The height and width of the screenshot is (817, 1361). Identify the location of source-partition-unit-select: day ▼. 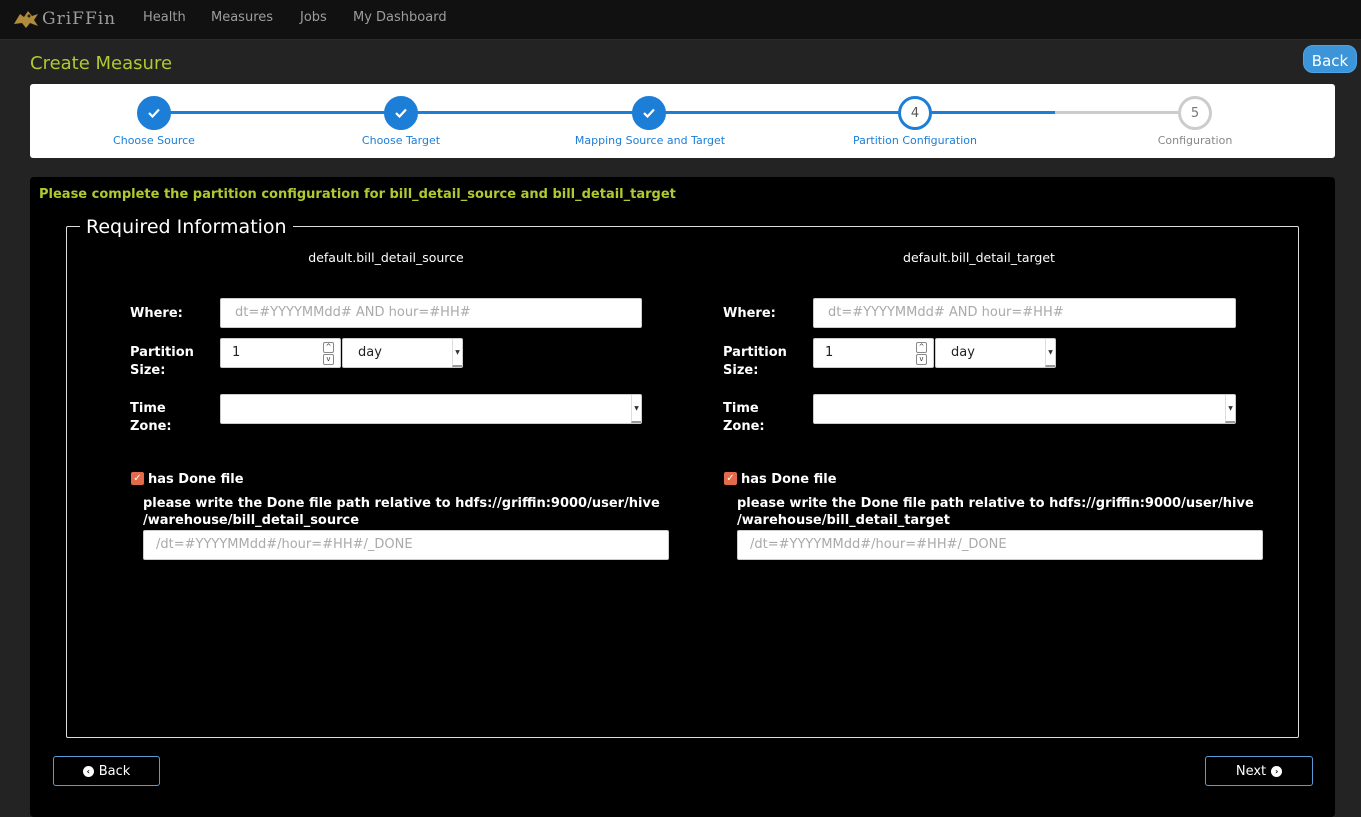
(402, 353).